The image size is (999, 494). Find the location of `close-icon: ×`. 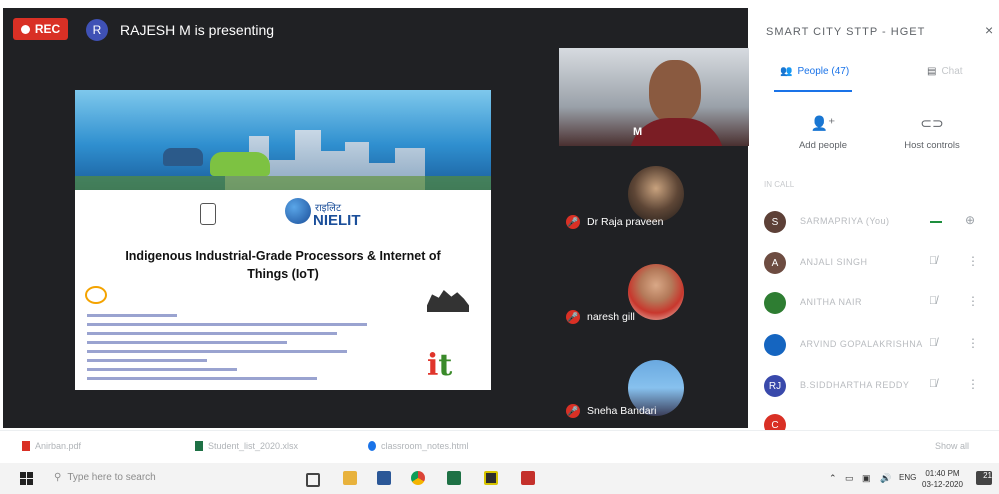

close-icon: × is located at coordinates (989, 30).